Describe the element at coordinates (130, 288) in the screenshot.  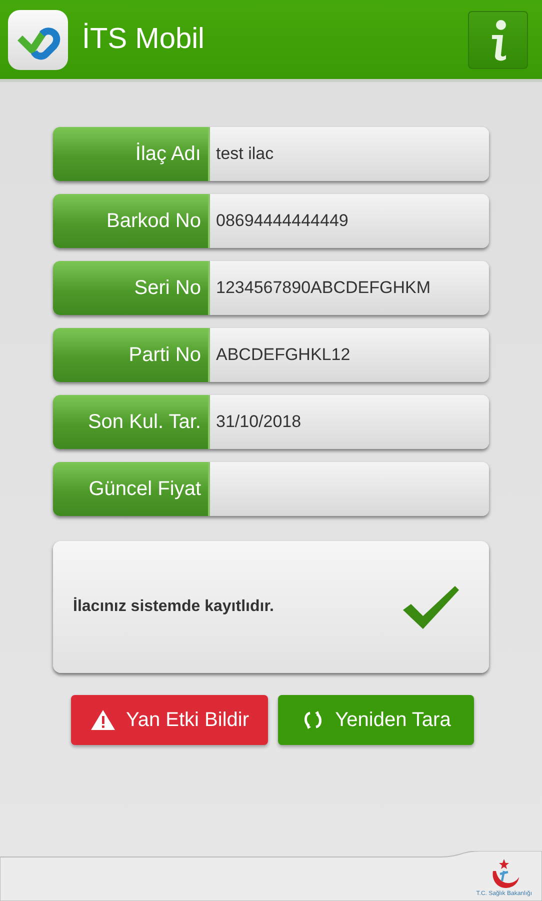
I see `field-label: Seri No` at that location.